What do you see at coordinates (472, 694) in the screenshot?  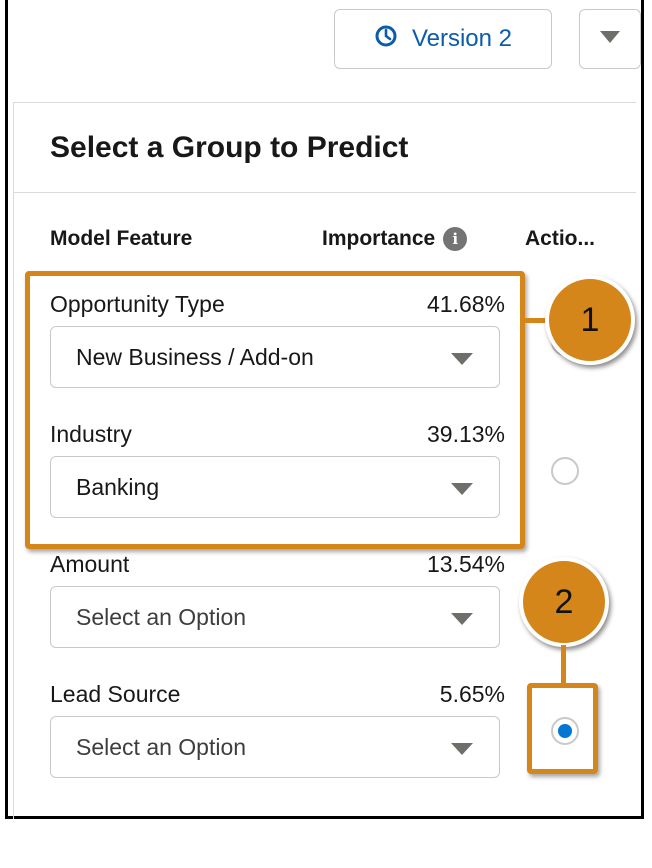 I see `feature-importance: 5.65%` at bounding box center [472, 694].